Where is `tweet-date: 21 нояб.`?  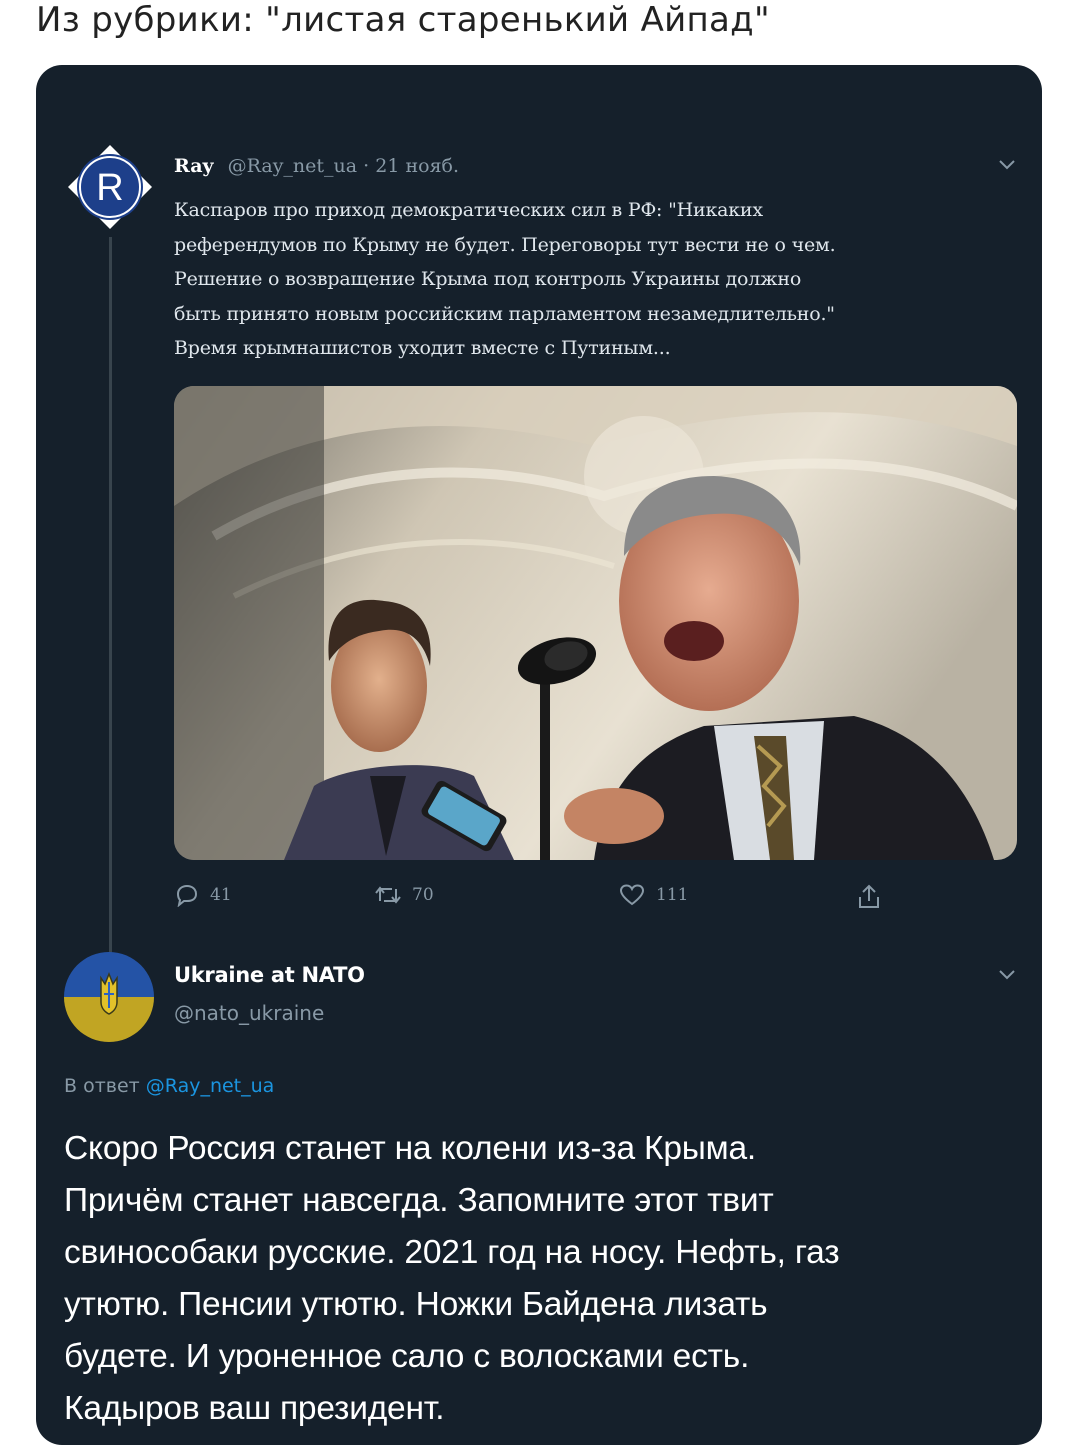 tweet-date: 21 нояб. is located at coordinates (417, 166).